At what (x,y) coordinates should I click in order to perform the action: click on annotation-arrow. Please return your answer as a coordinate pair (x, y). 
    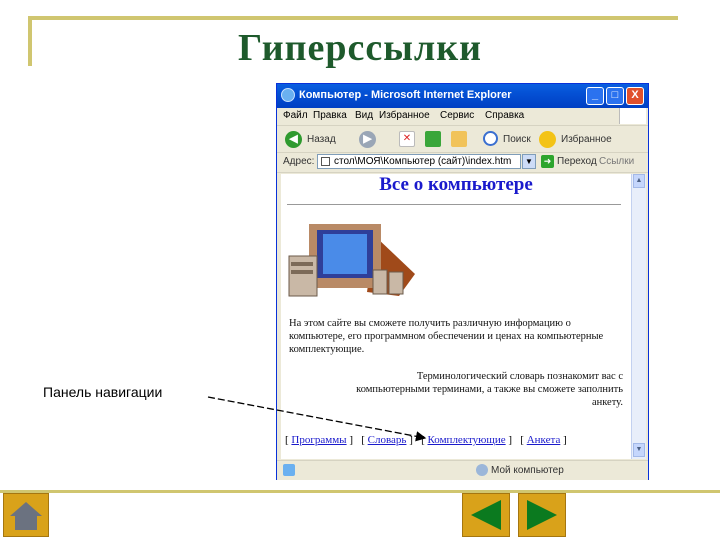
    Looking at the image, I should click on (317, 419).